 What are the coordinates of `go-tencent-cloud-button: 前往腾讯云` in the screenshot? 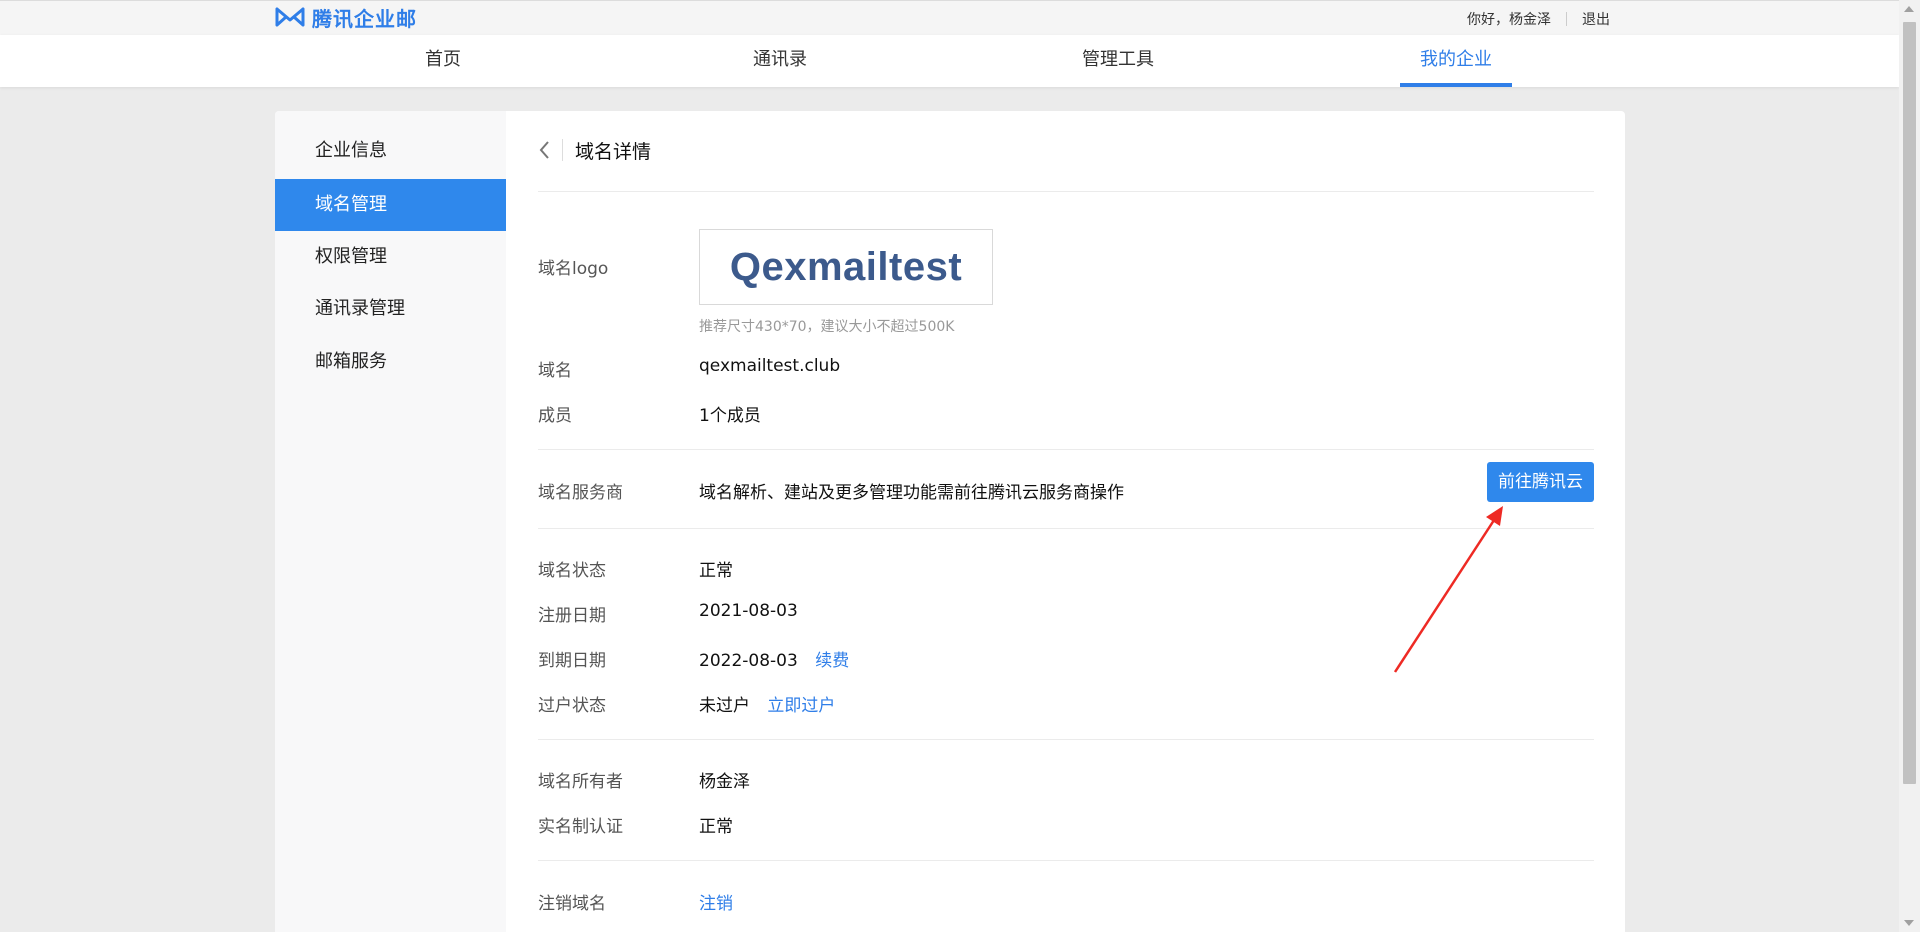 It's located at (1540, 482).